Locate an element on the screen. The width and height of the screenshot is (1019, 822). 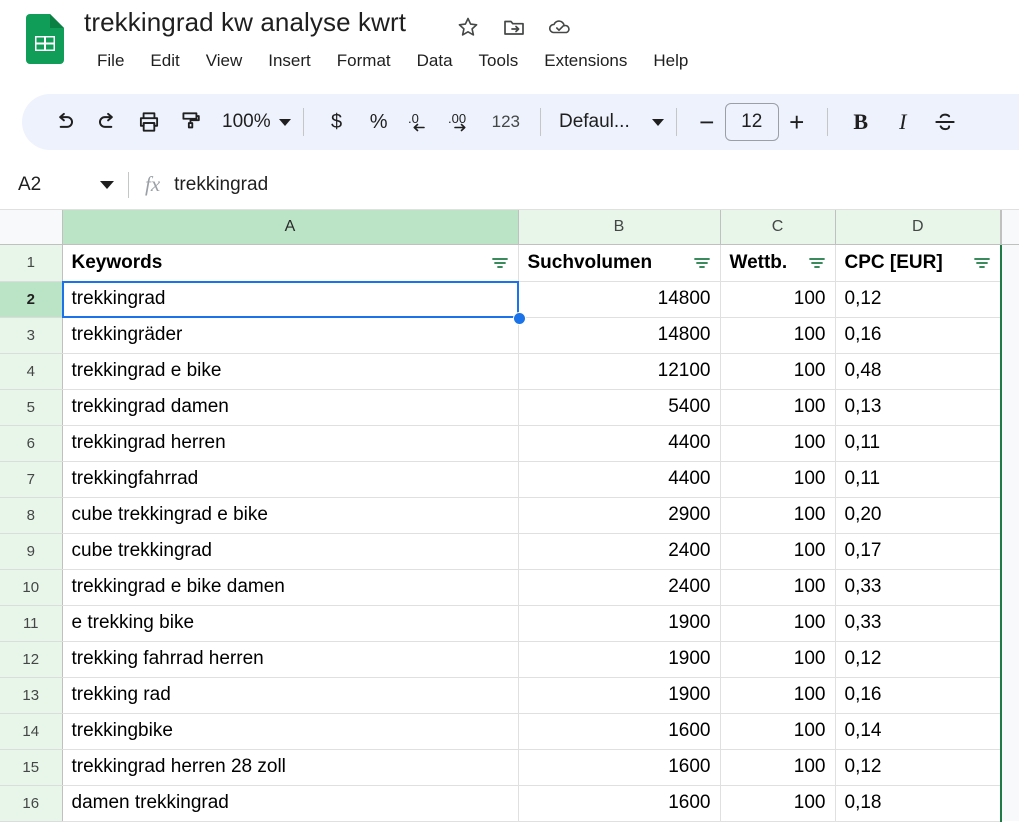
chevron-down-icon is located at coordinates (107, 184).